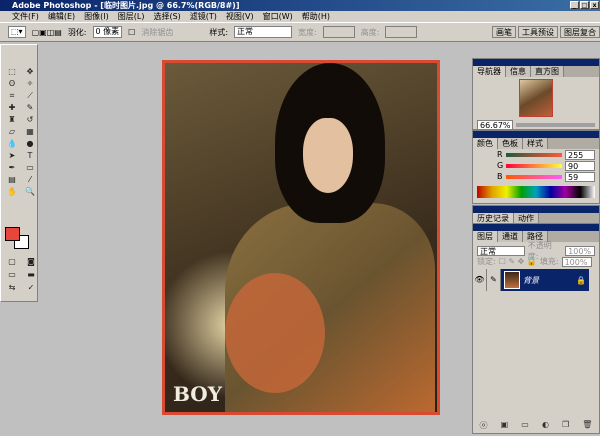  What do you see at coordinates (12, 156) in the screenshot?
I see `path-select-tool: ➤` at bounding box center [12, 156].